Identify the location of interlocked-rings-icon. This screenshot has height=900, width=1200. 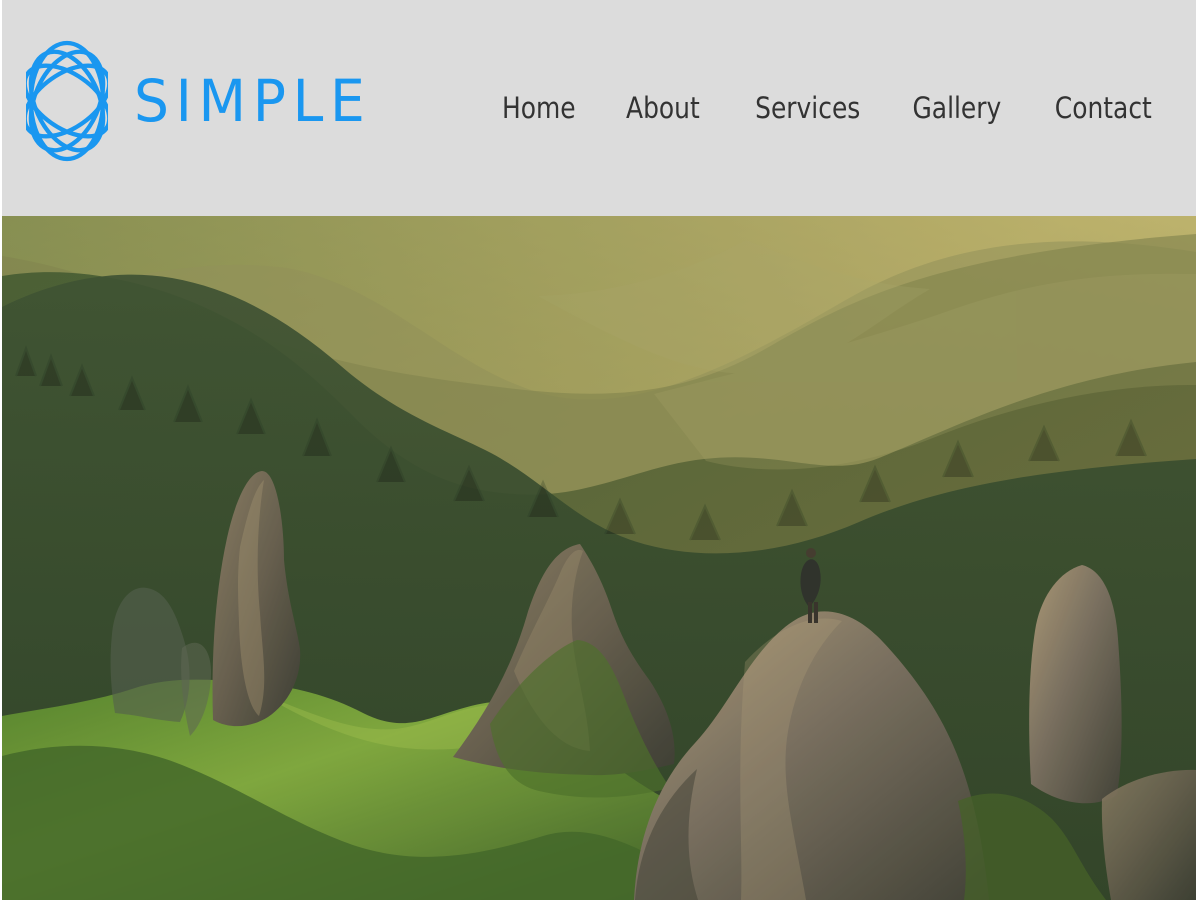
(67, 101).